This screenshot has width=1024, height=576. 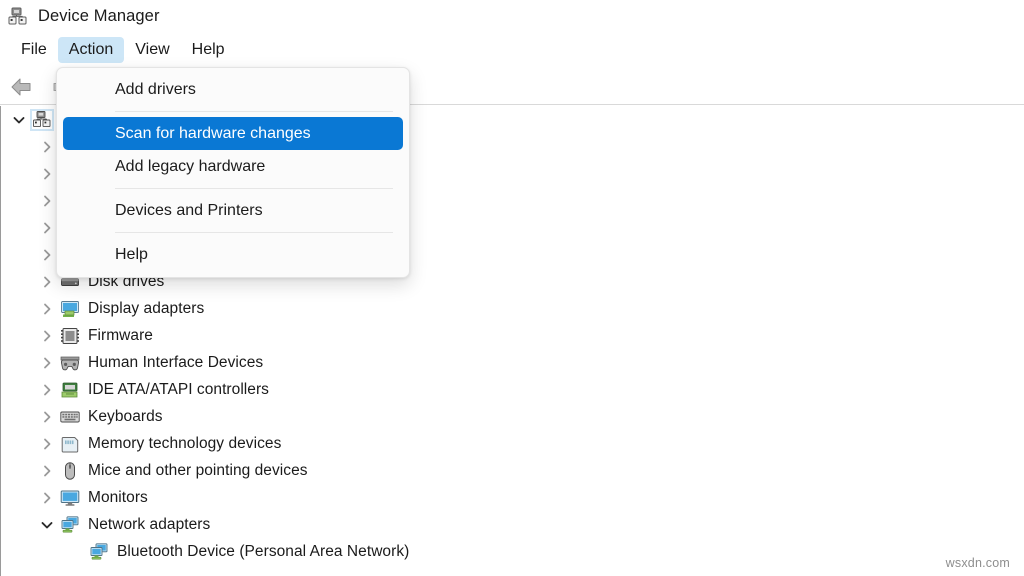 What do you see at coordinates (185, 443) in the screenshot?
I see `tree-row-label: Memory technology devices` at bounding box center [185, 443].